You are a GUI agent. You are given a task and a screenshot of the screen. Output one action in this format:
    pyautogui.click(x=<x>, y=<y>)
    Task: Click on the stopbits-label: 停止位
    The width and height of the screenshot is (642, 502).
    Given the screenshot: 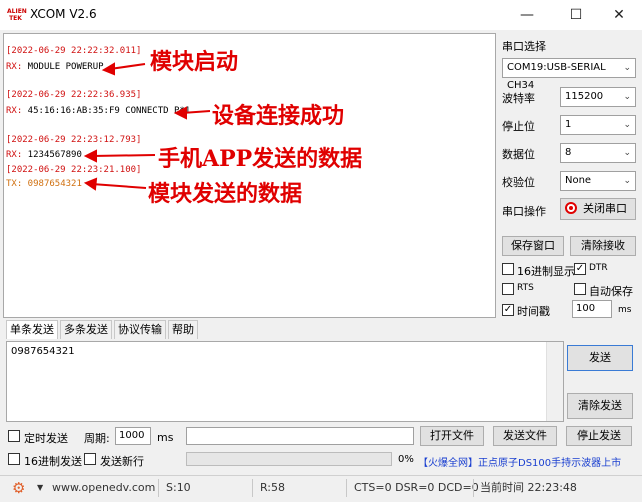 What is the action you would take?
    pyautogui.click(x=518, y=126)
    